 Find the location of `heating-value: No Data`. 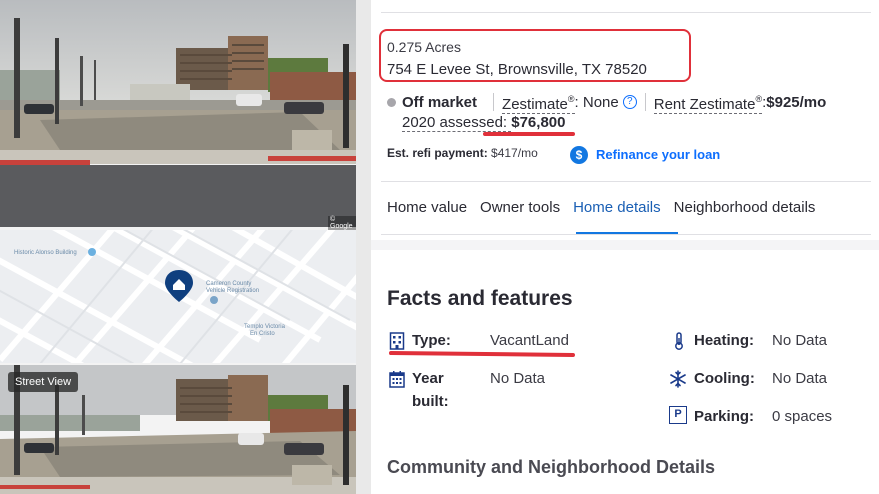

heating-value: No Data is located at coordinates (800, 340).